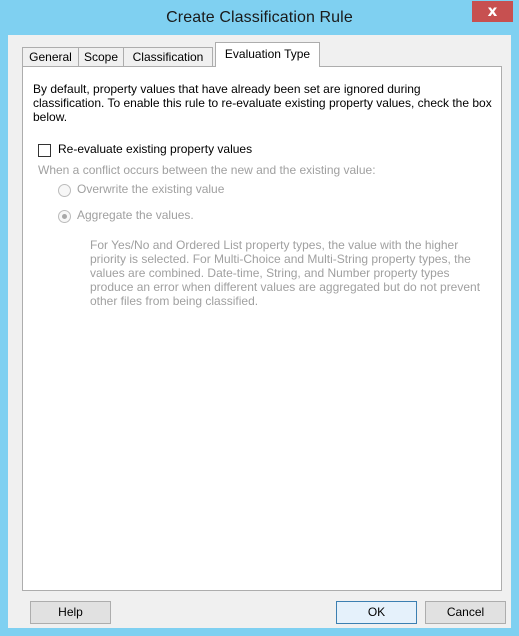  Describe the element at coordinates (50, 57) in the screenshot. I see `tab-general: General` at that location.